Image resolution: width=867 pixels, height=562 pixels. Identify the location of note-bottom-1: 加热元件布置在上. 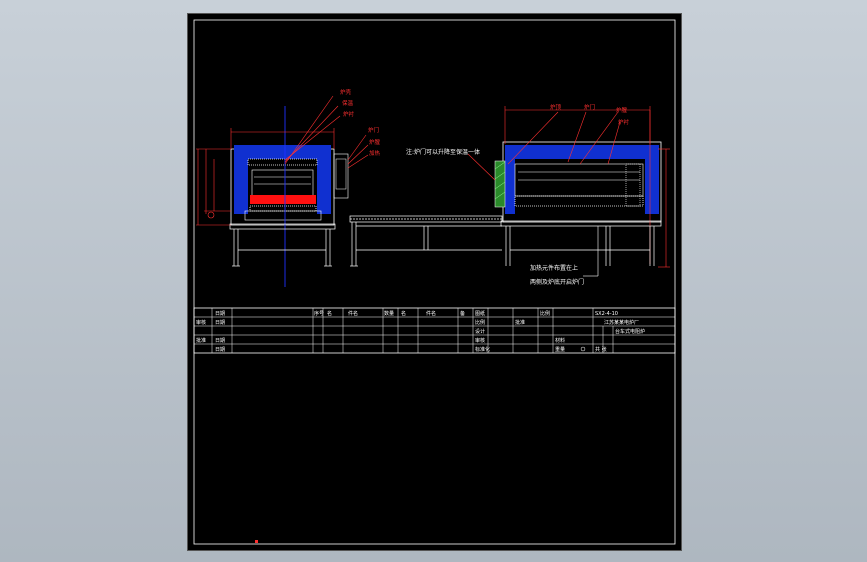
(554, 268).